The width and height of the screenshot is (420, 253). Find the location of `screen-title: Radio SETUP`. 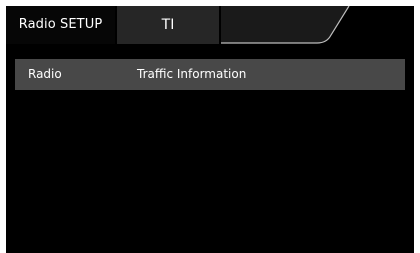

screen-title: Radio SETUP is located at coordinates (60, 25).